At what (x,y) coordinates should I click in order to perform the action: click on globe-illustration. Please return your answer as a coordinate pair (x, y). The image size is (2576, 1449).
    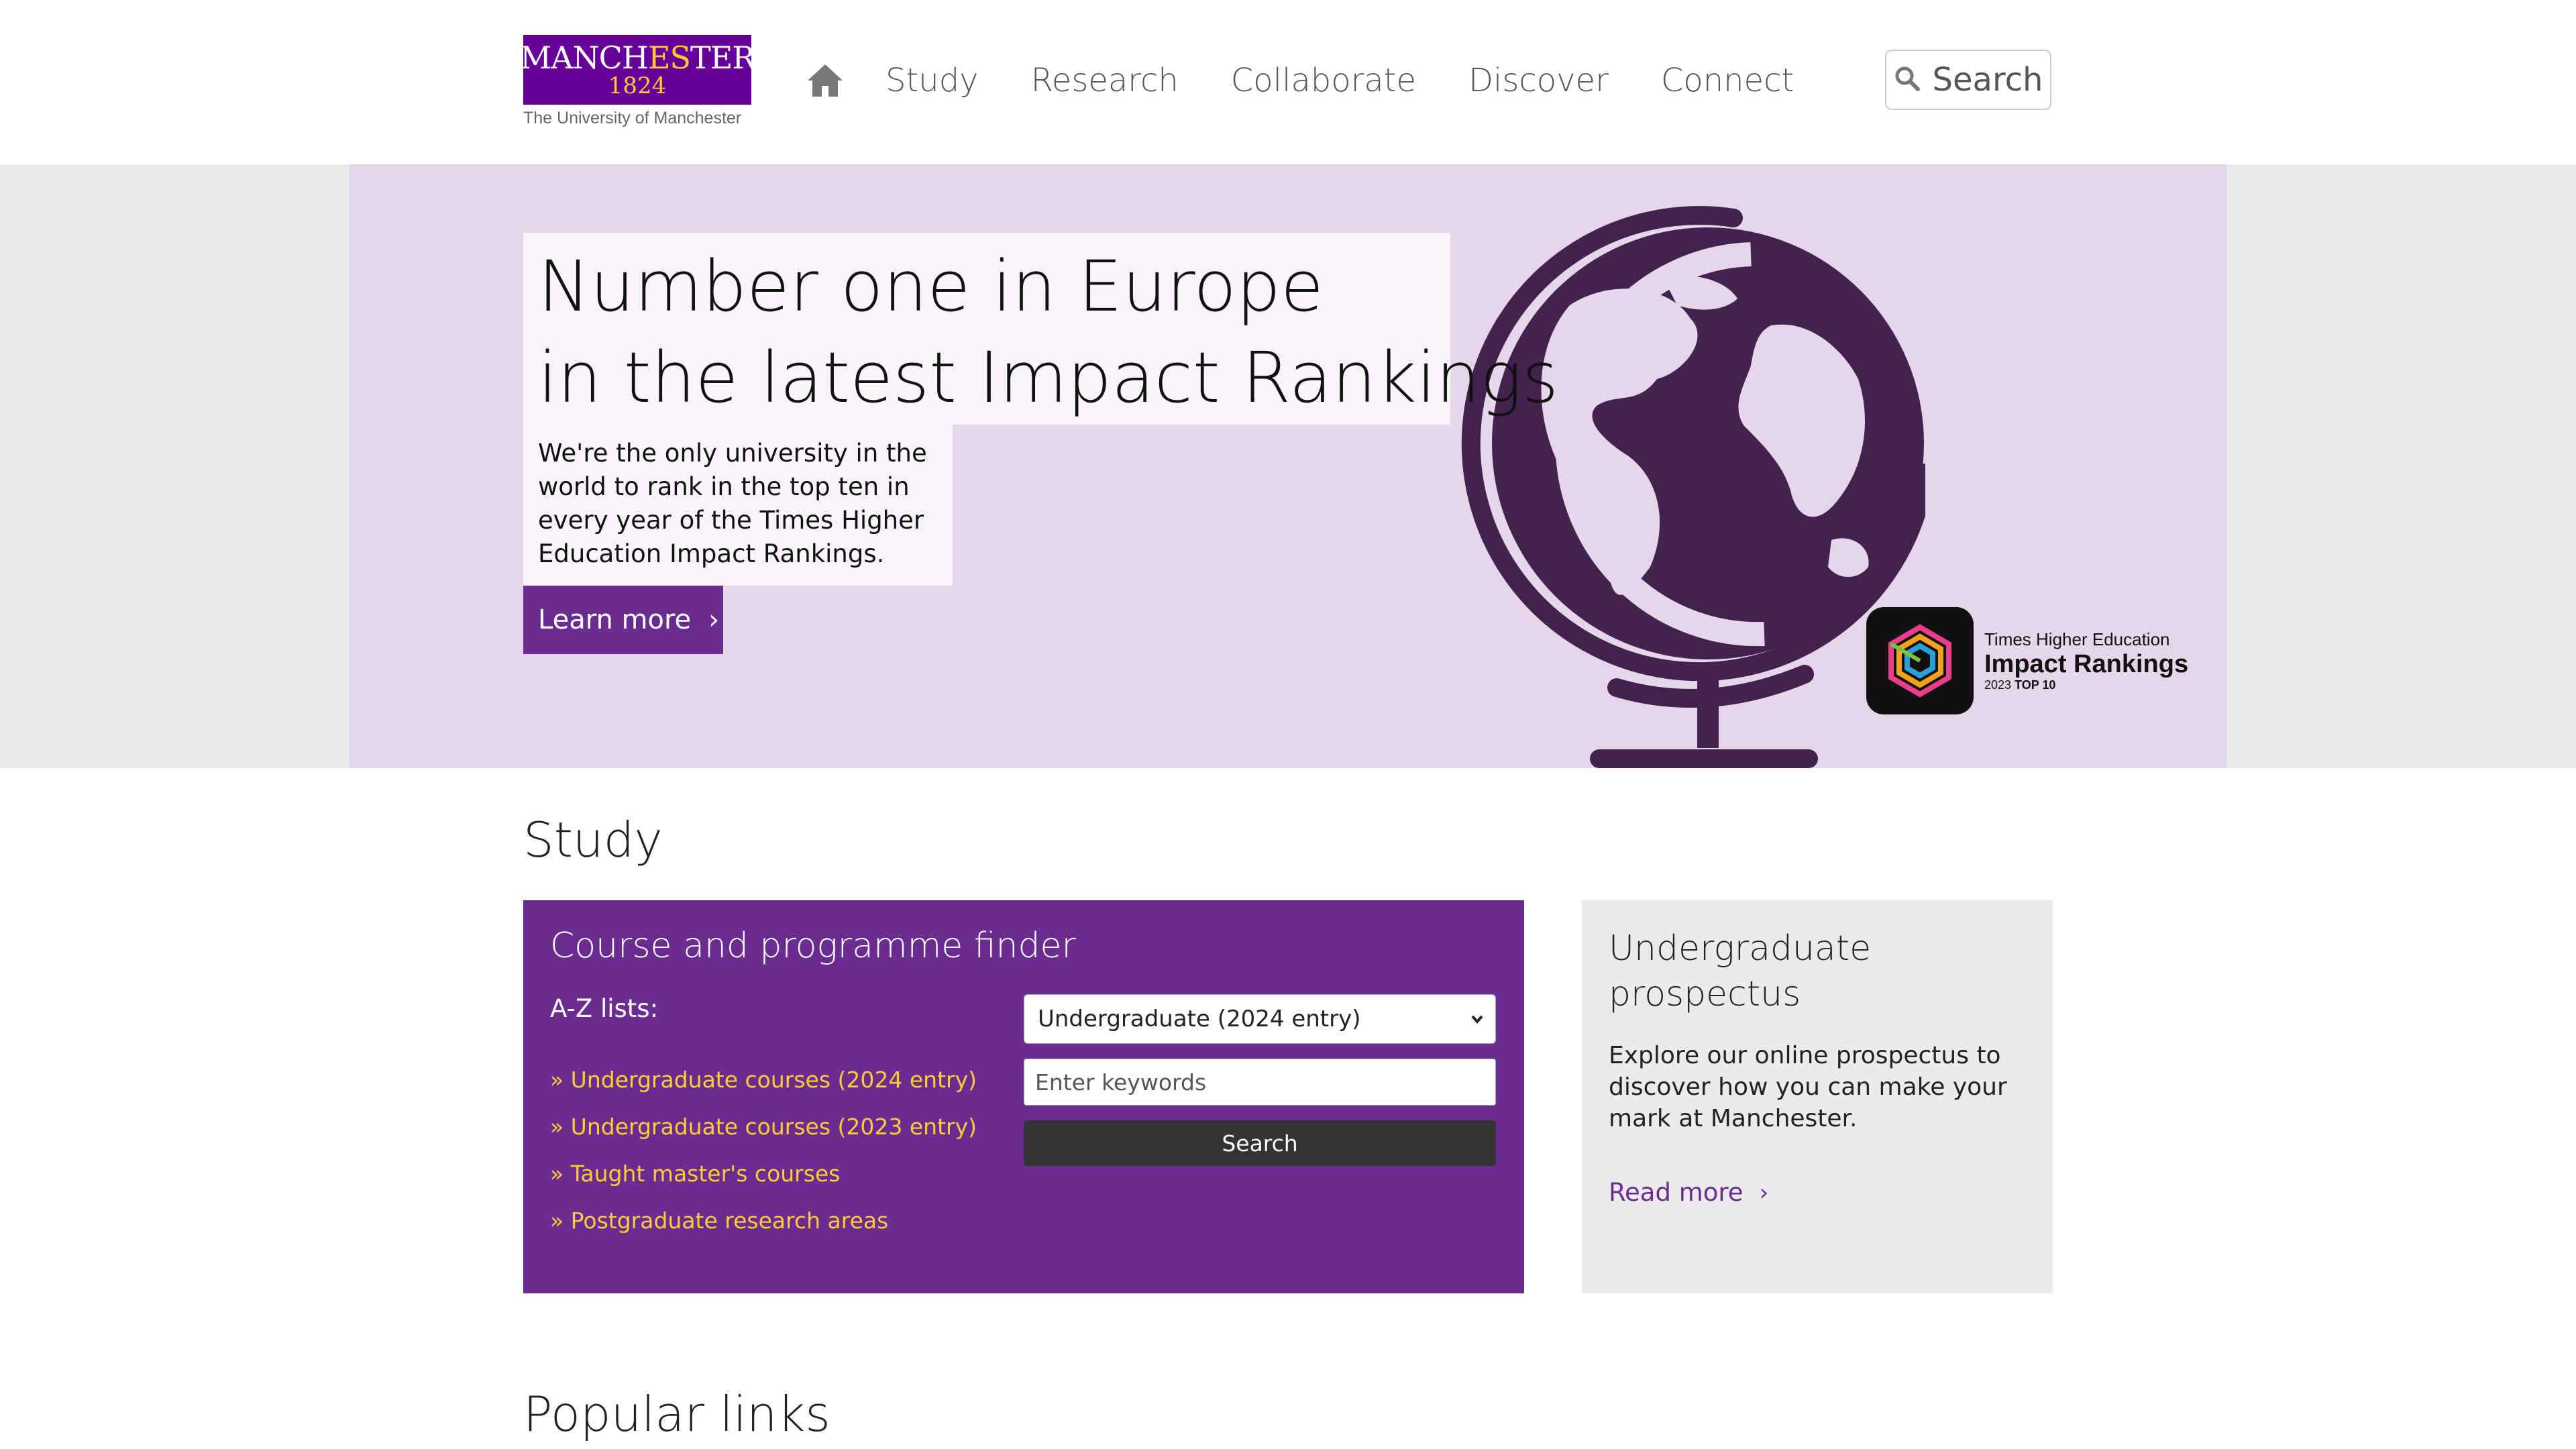
    Looking at the image, I should click on (1695, 486).